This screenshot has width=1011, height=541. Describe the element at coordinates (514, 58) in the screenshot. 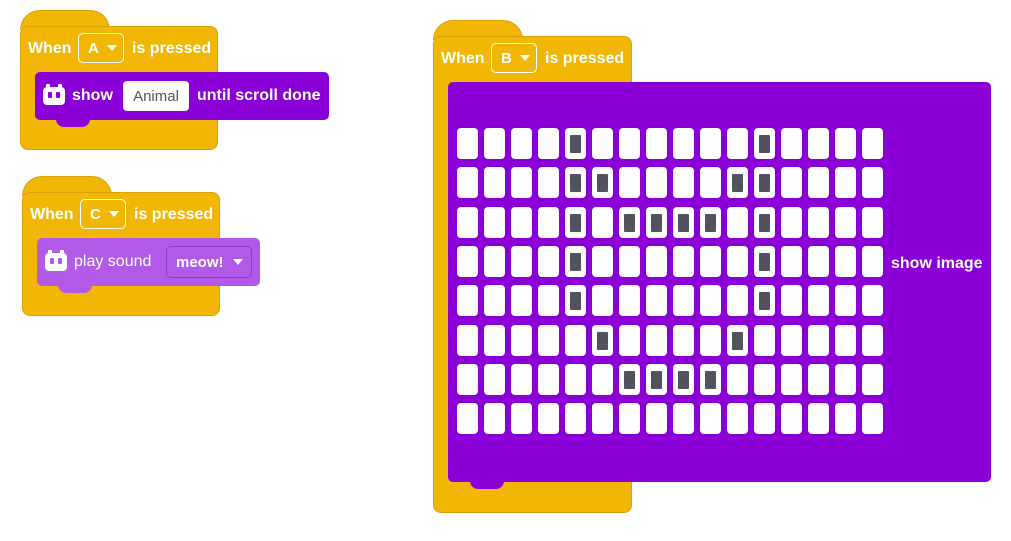

I see `button-dropdown-b: B` at that location.